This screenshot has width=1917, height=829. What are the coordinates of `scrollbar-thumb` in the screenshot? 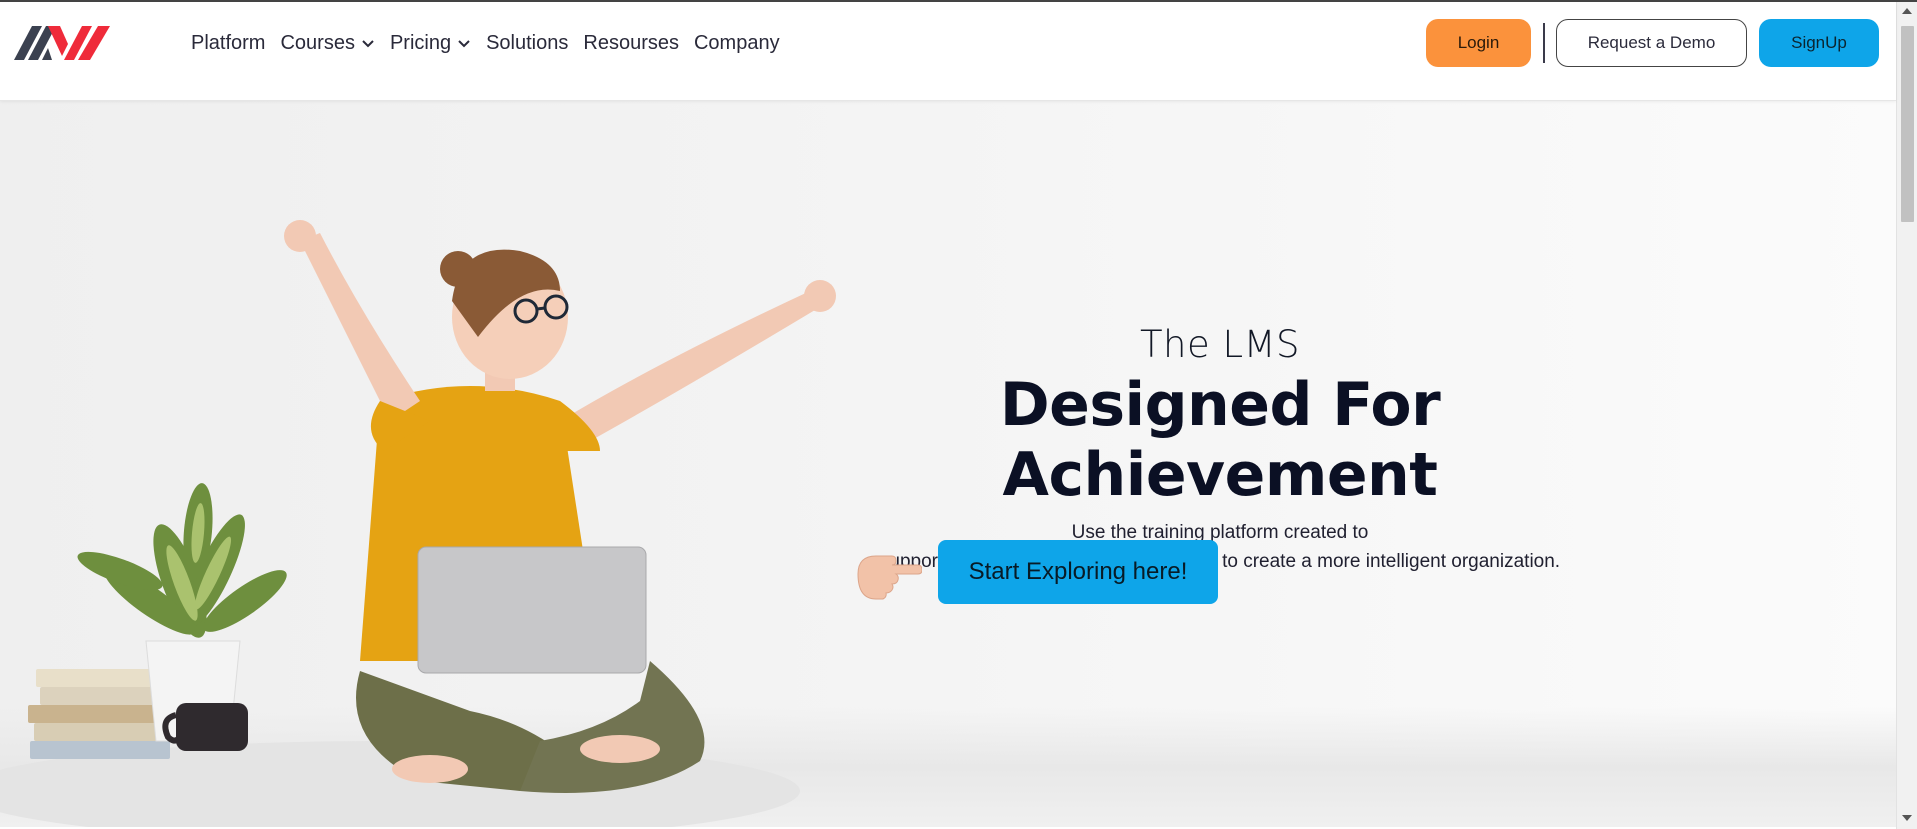 It's located at (1907, 124).